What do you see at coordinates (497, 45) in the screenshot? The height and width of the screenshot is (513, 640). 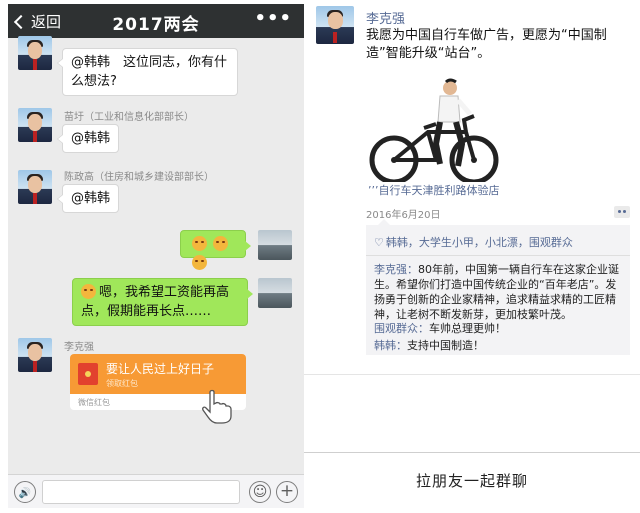 I see `post-text: 我愿为中国自行车做广告，更愿为“中国制 造”智能升级“站台”。` at bounding box center [497, 45].